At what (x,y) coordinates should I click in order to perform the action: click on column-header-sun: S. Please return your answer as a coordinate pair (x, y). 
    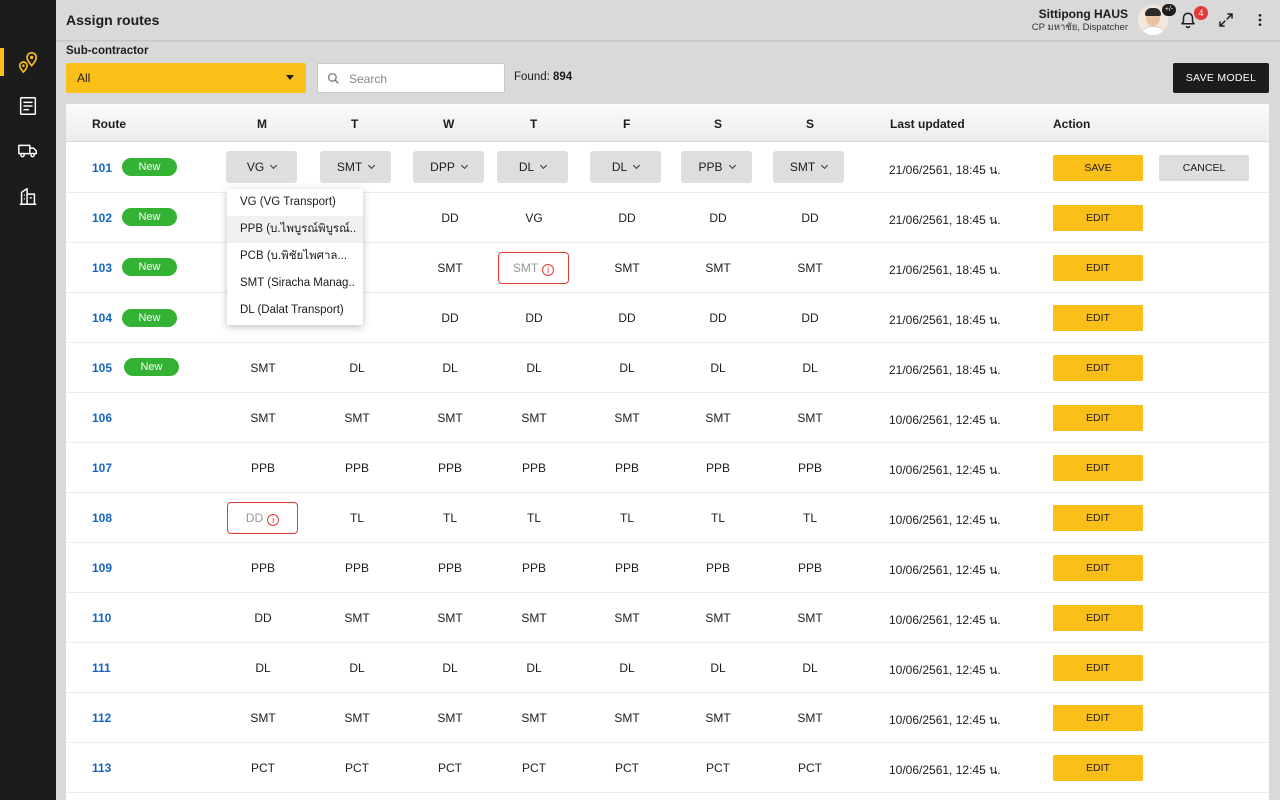
    Looking at the image, I should click on (810, 124).